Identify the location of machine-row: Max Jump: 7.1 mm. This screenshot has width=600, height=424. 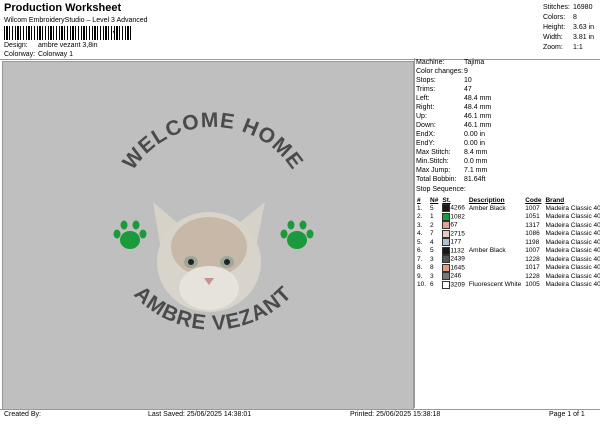
(451, 170).